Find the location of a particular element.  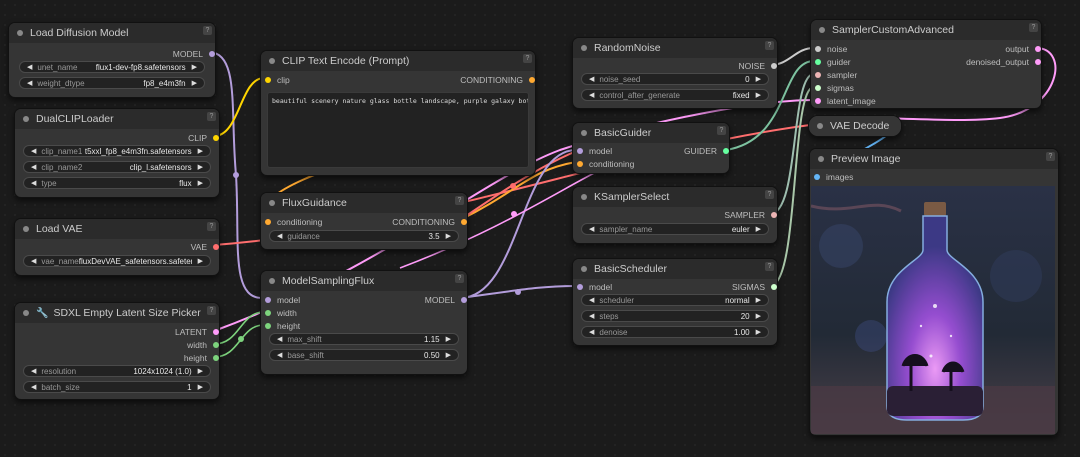

widget-unet-name: ◀ unet_name flux1-dev-fp8.safetensors ▶ is located at coordinates (112, 67).